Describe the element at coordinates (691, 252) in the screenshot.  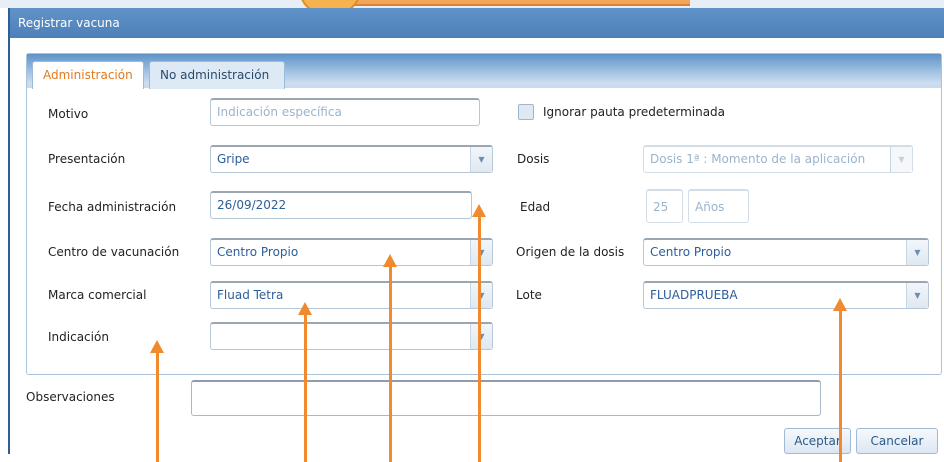
I see `origen-value: Centro Propio` at that location.